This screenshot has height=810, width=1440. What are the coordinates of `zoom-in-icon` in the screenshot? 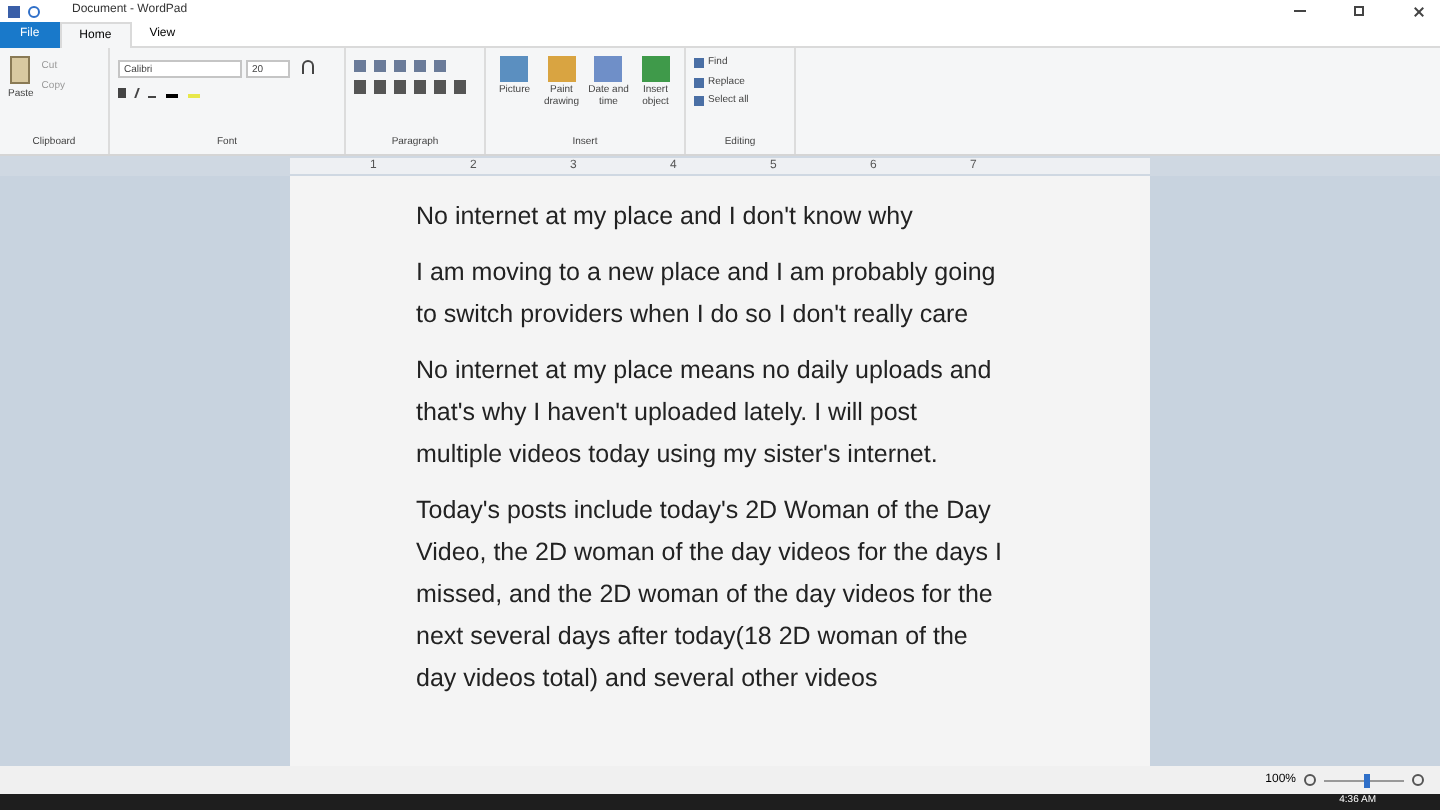 It's located at (1418, 780).